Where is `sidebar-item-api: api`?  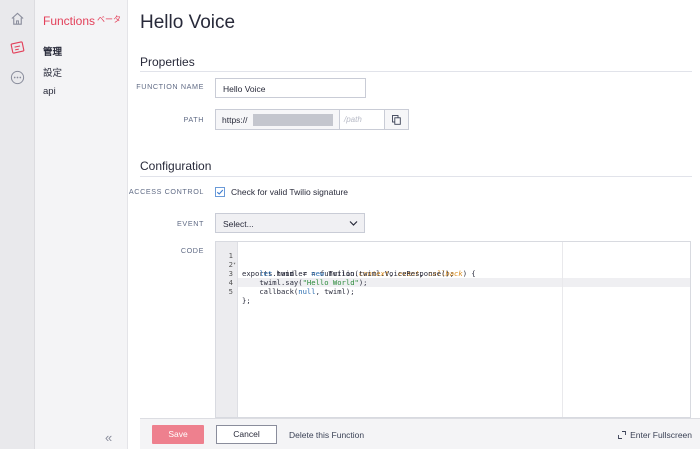
sidebar-item-api: api is located at coordinates (49, 91).